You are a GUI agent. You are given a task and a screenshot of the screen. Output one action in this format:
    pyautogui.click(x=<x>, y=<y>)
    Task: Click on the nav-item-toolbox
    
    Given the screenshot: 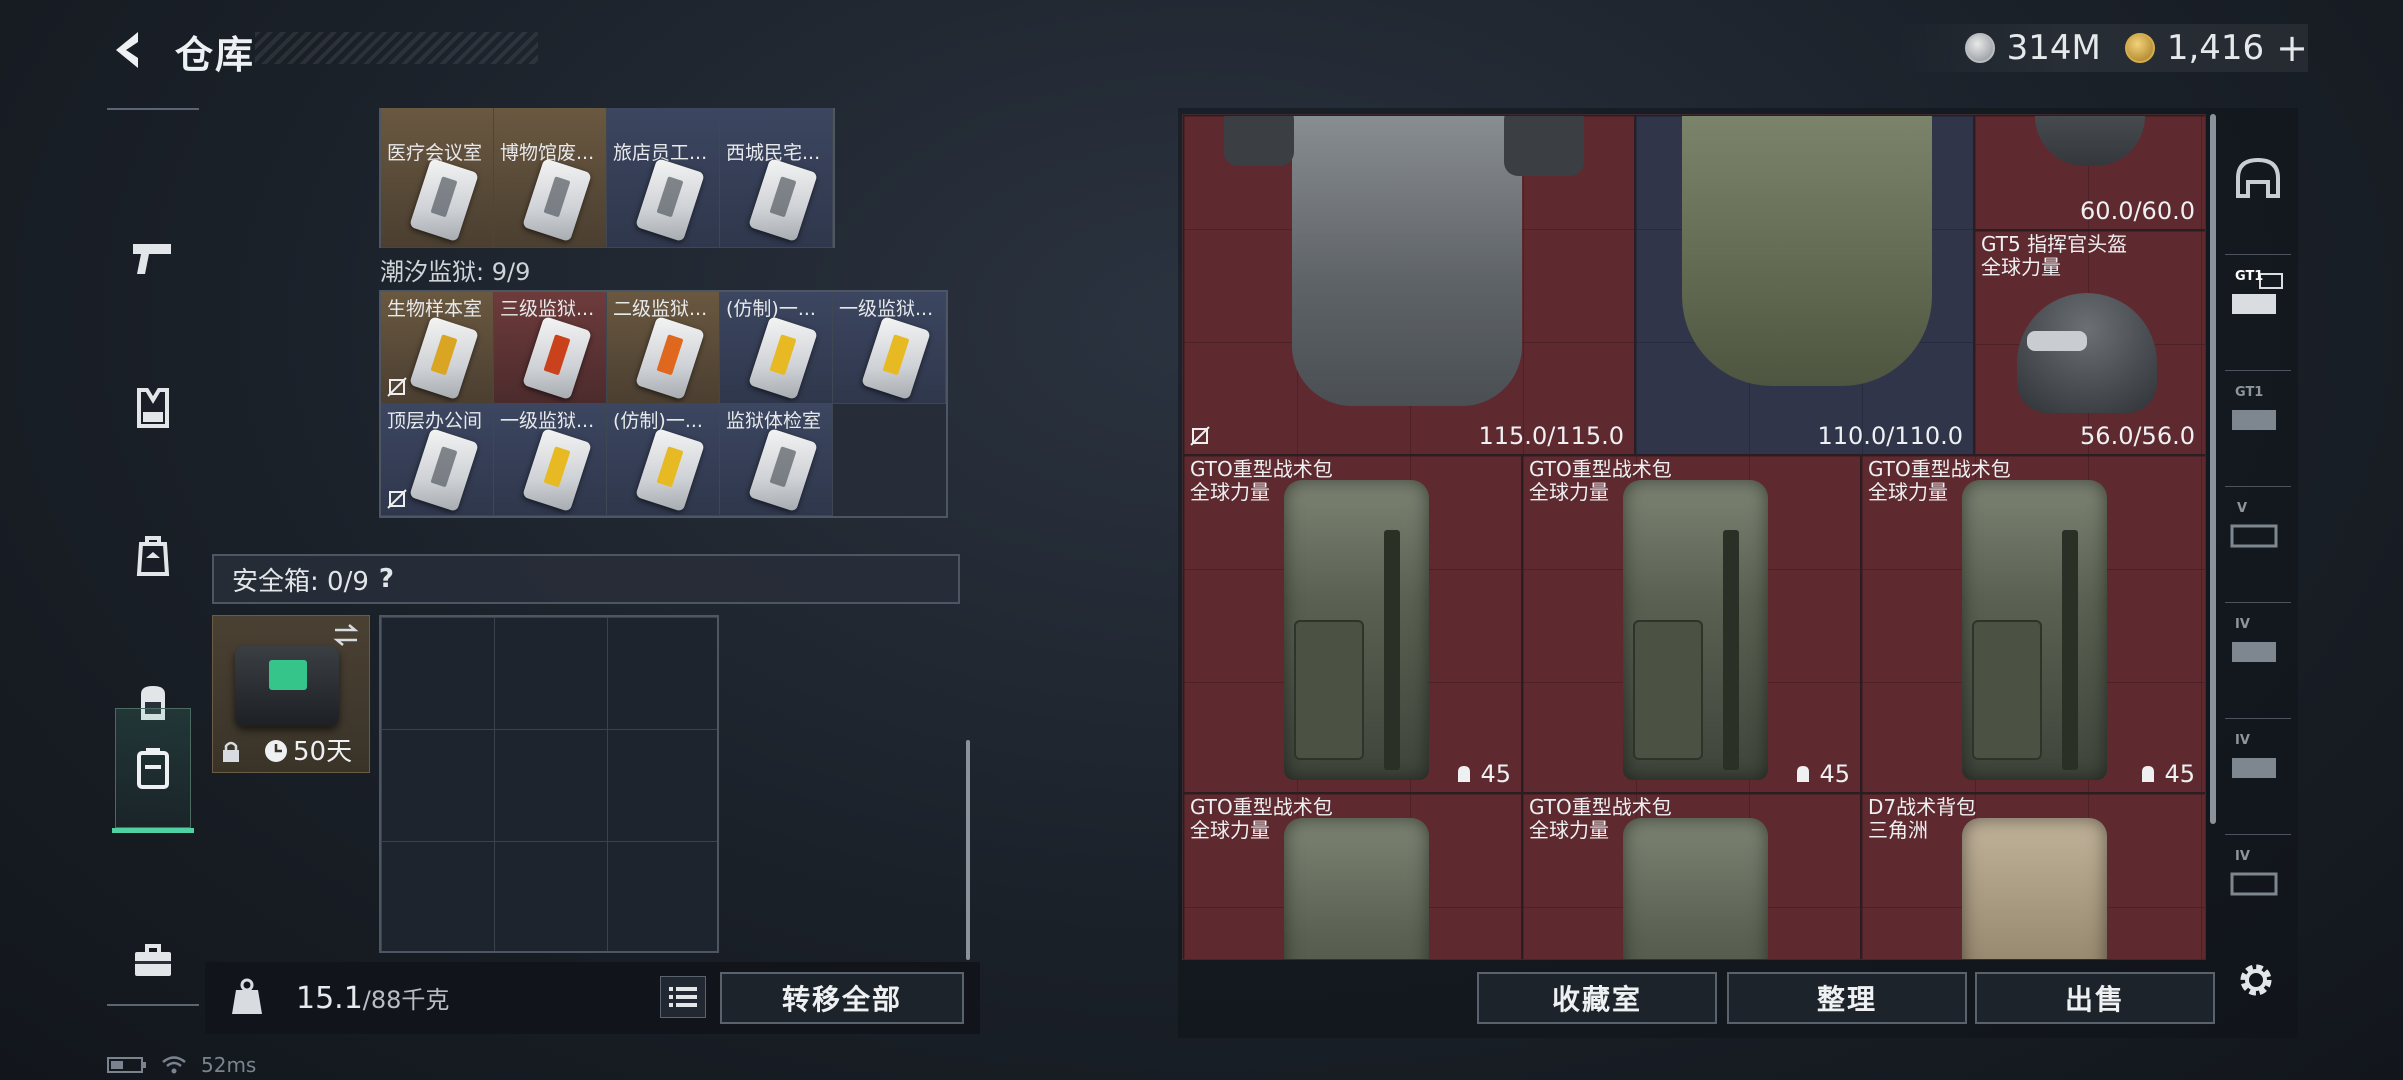 What is the action you would take?
    pyautogui.click(x=153, y=960)
    